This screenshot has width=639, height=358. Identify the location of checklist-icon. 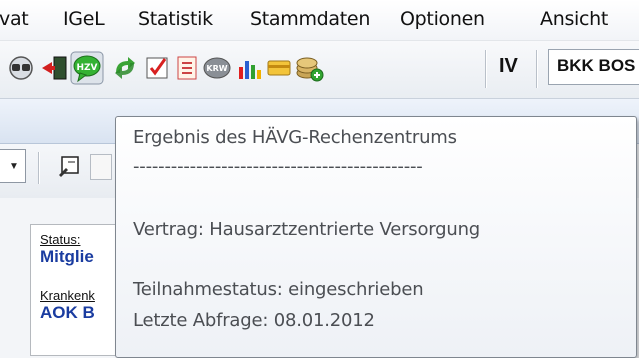
(157, 68).